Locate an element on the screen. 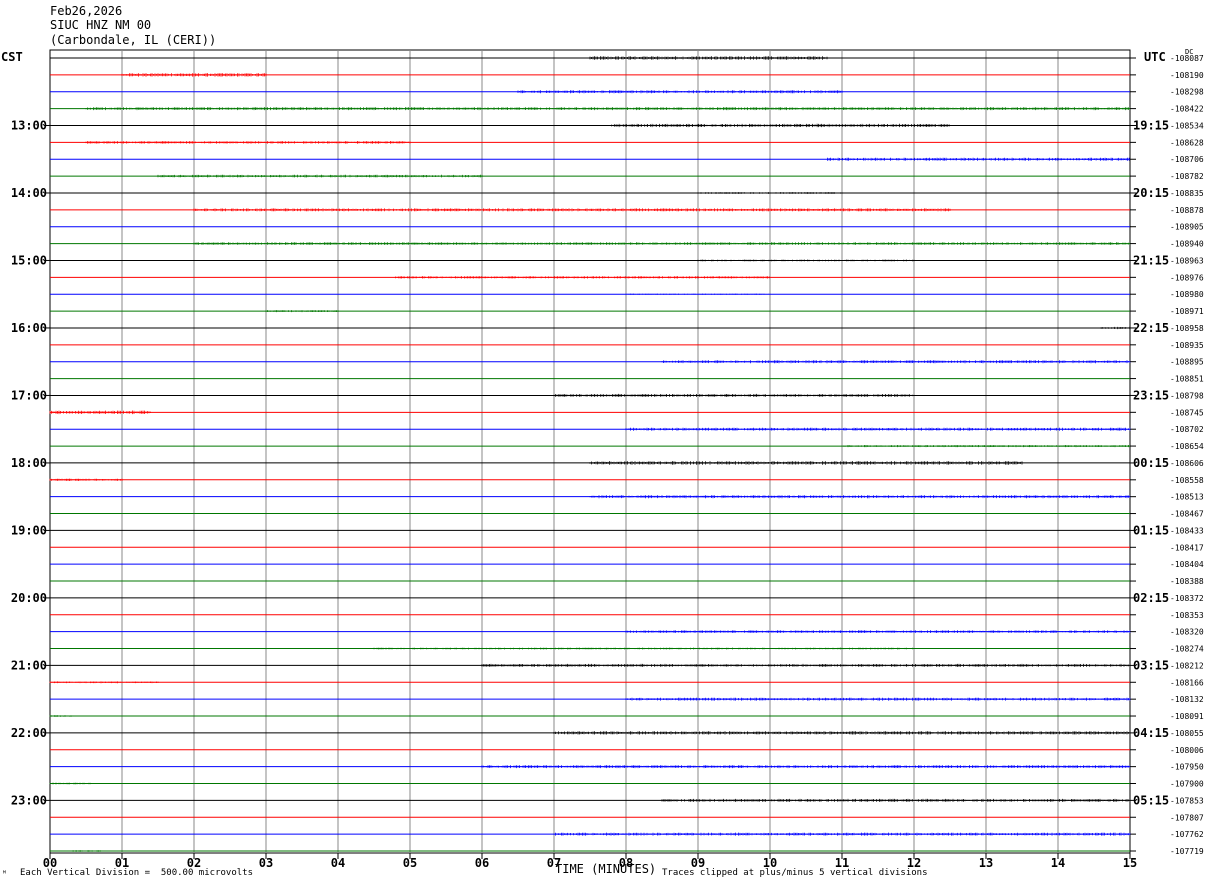 Image resolution: width=1210 pixels, height=886 pixels. trace-row-47: -107719 is located at coordinates (627, 851).